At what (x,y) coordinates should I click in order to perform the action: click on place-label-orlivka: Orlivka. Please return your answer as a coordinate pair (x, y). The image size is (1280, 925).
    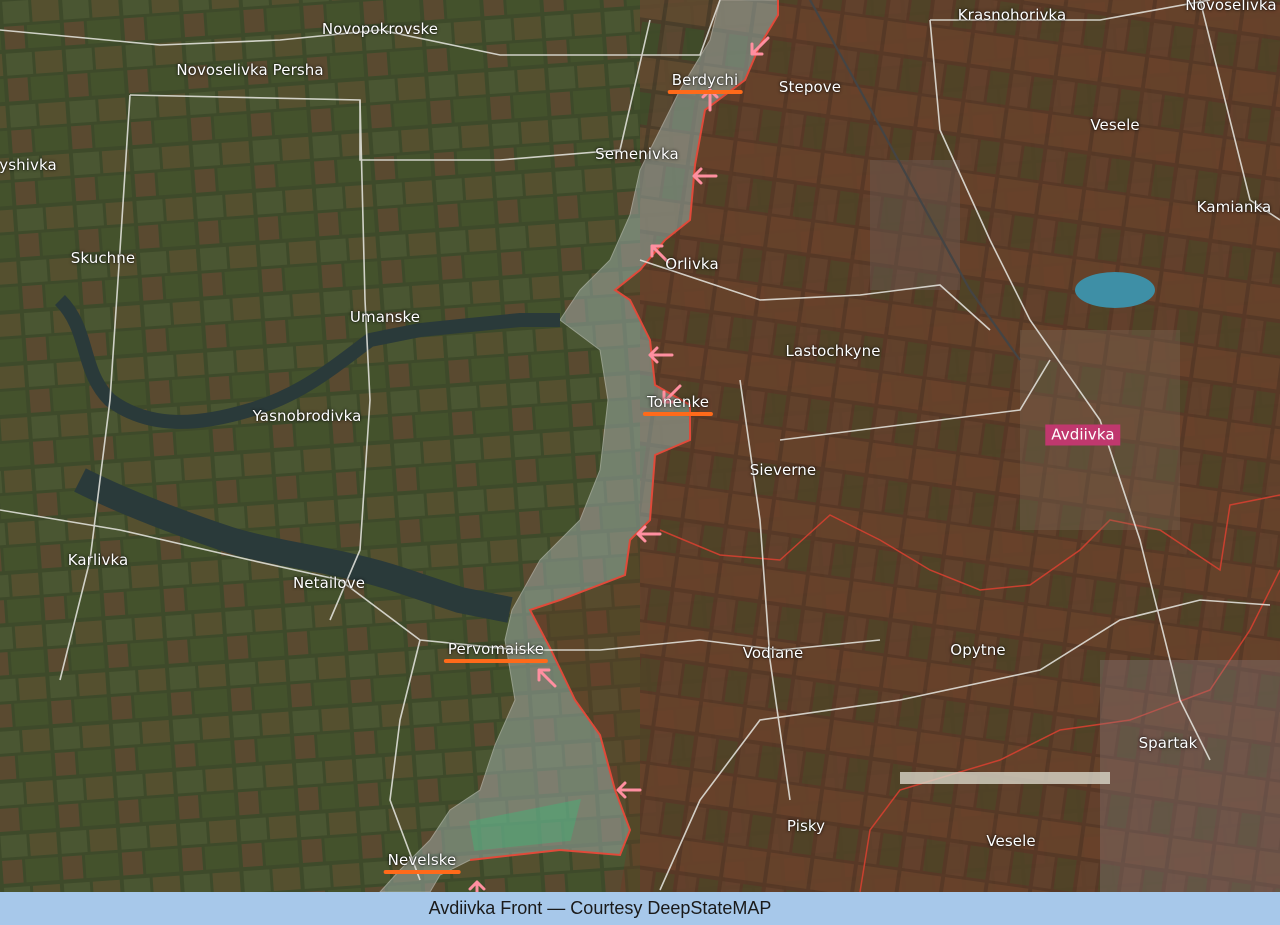
    Looking at the image, I should click on (692, 264).